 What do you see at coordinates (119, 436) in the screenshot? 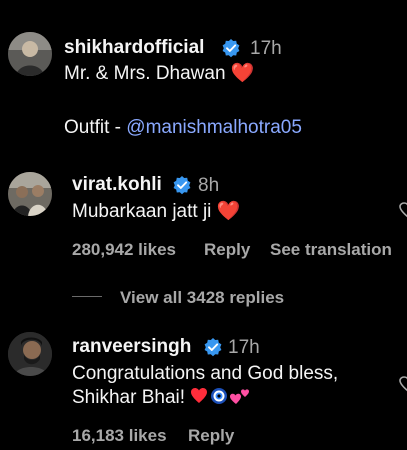
I see `like-count: 16,183 likes` at bounding box center [119, 436].